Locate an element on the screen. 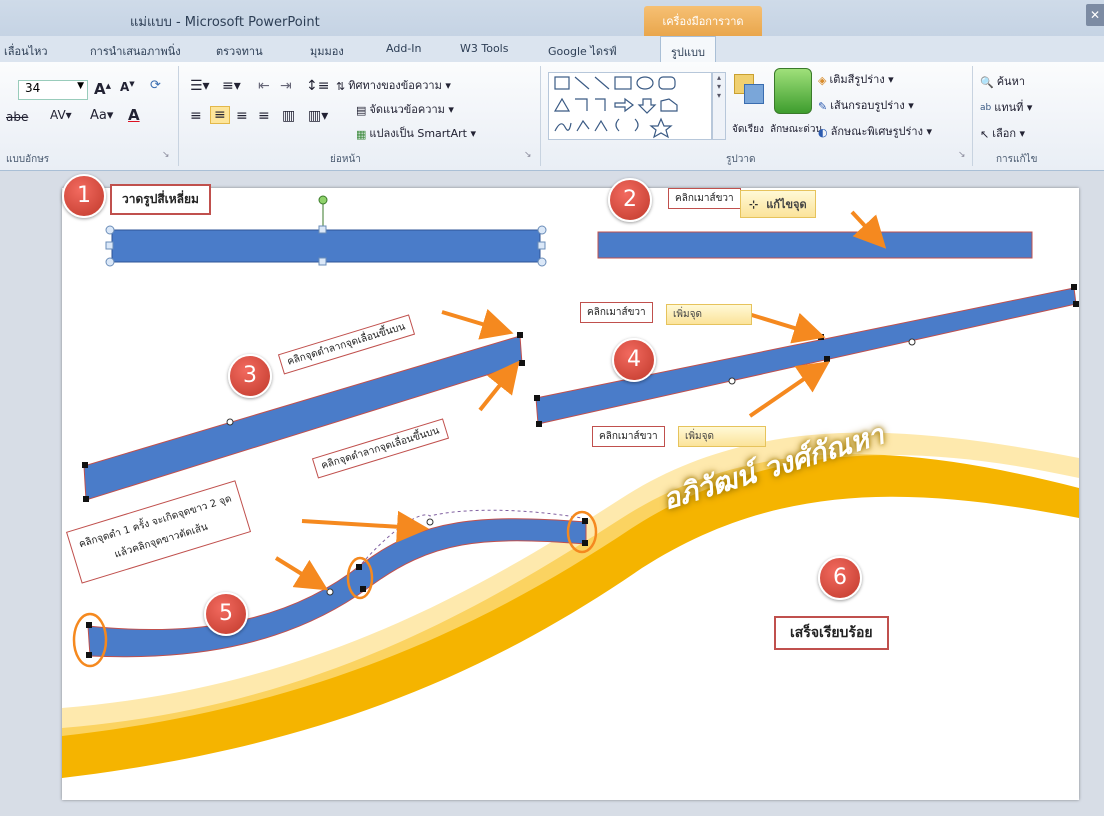  replace-button: ab แทนที่ ▾ is located at coordinates (1006, 107).